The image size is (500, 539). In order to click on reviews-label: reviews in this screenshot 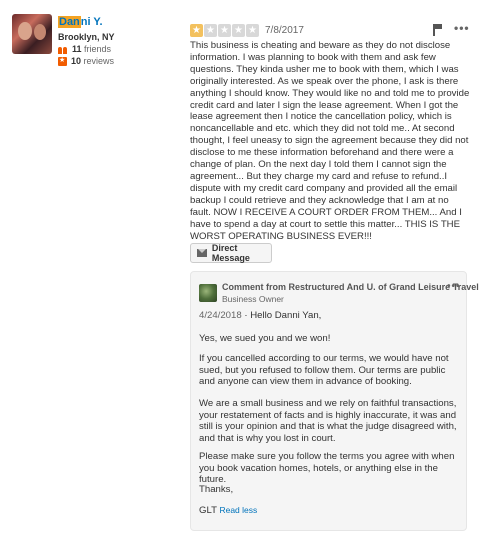, I will do `click(99, 61)`.